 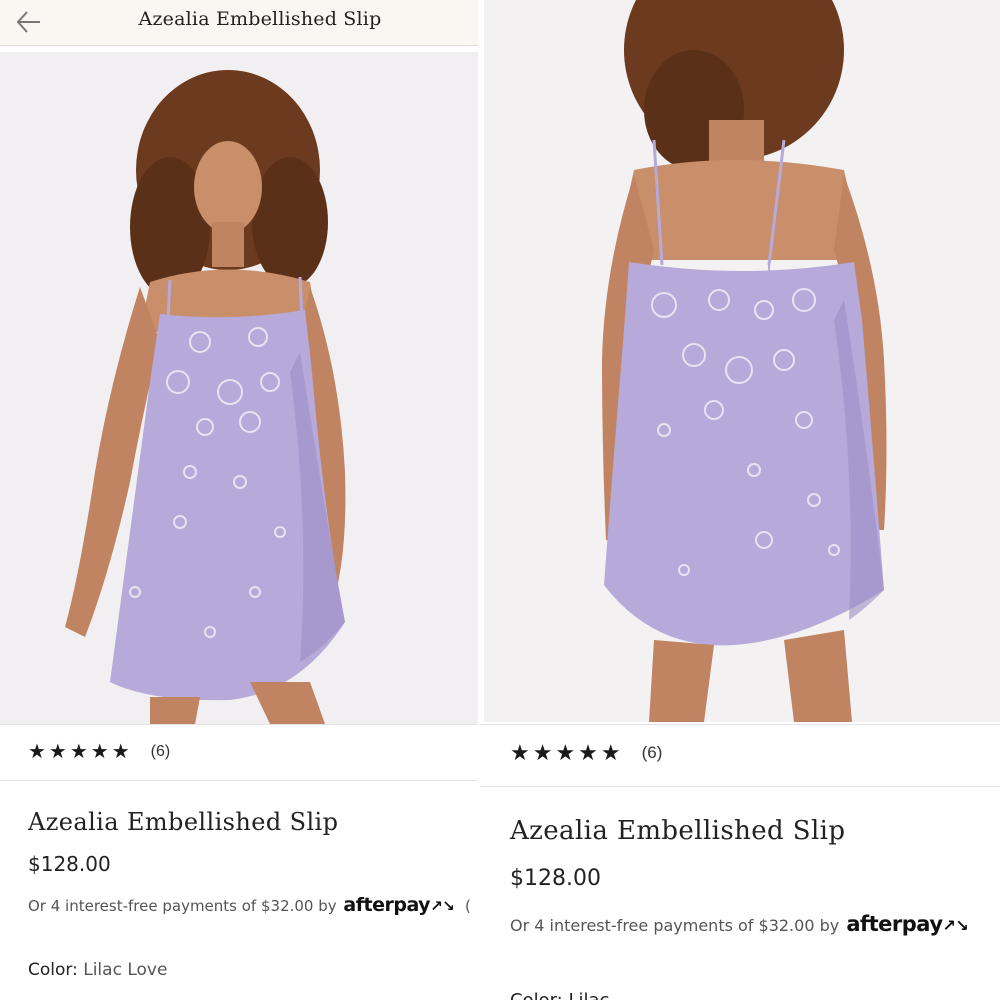 What do you see at coordinates (125, 970) in the screenshot?
I see `color-value: Lilac Love` at bounding box center [125, 970].